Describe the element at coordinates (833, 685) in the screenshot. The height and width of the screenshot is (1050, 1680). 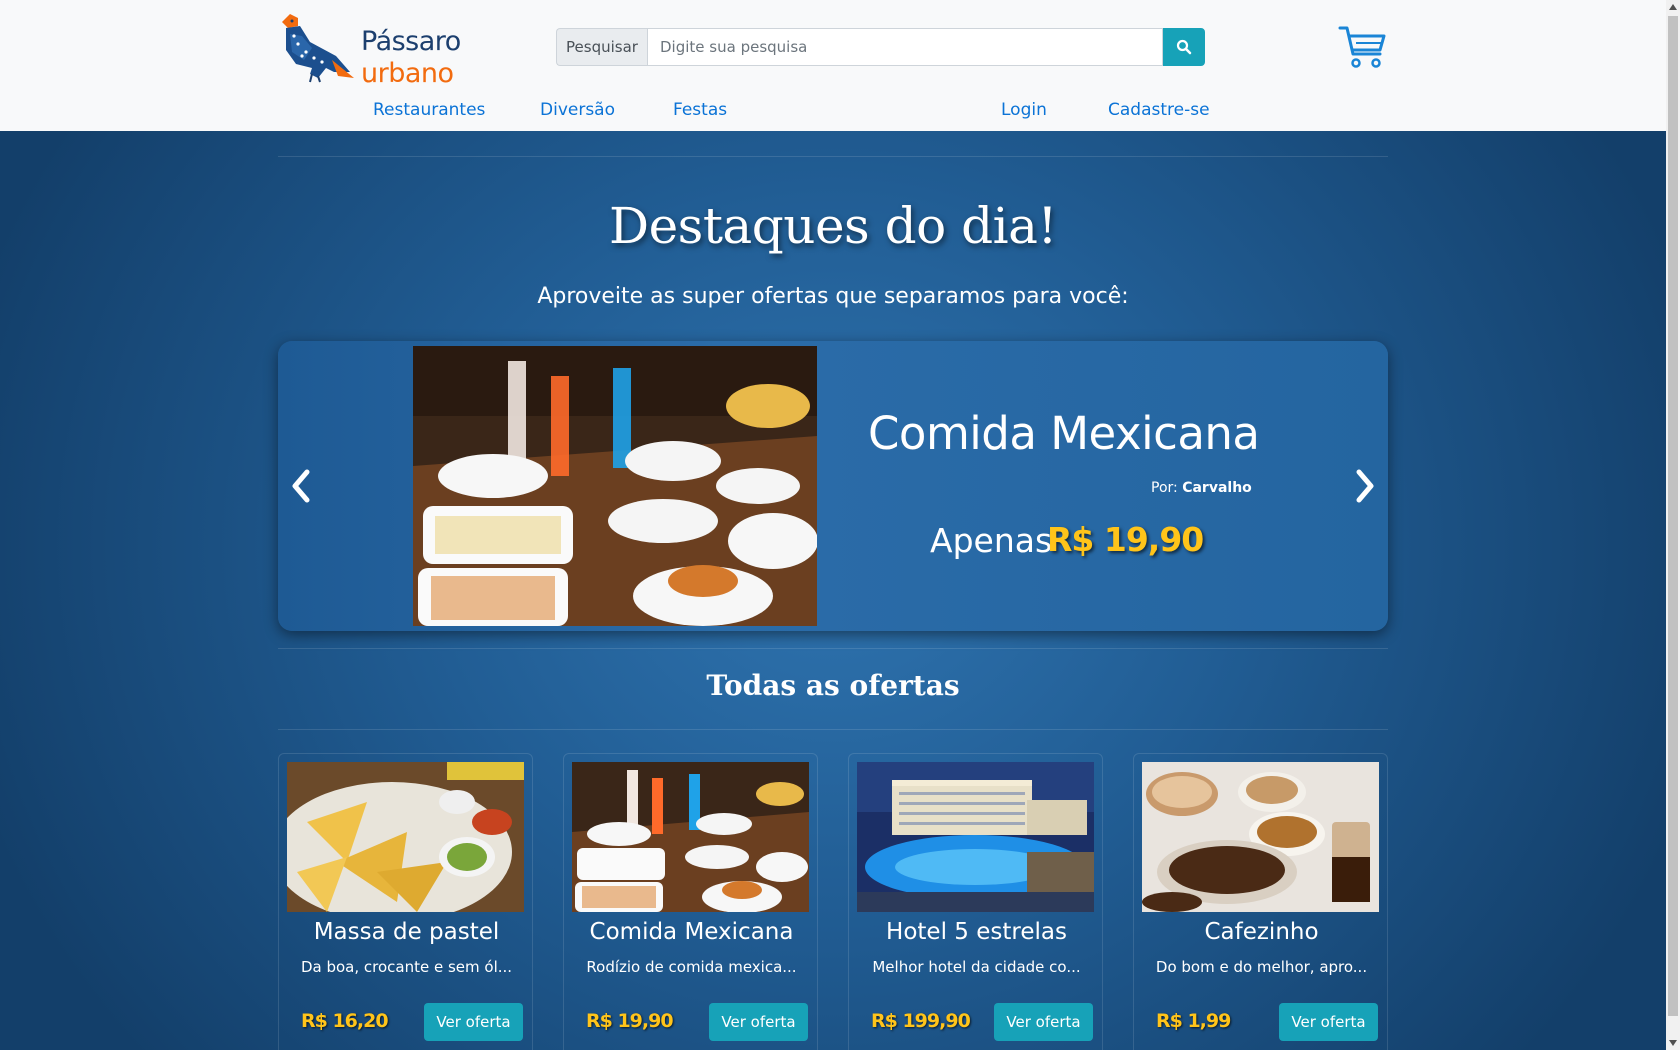
I see `all-offers-title: Todas as ofertas` at that location.